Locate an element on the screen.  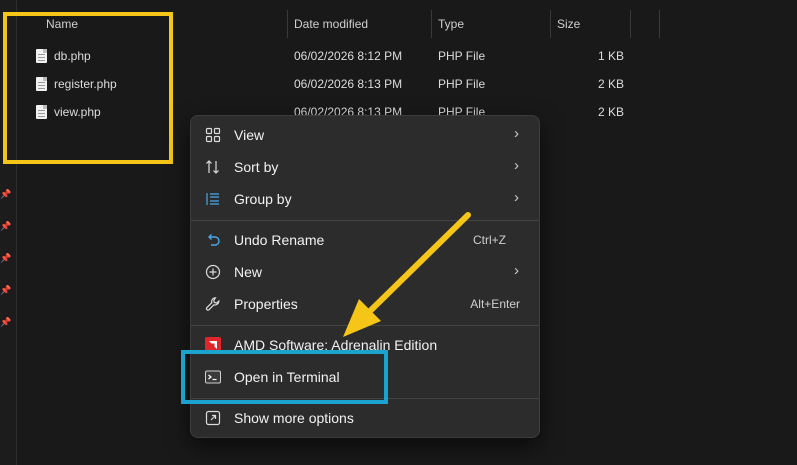
properties-wrench-icon is located at coordinates (213, 304).